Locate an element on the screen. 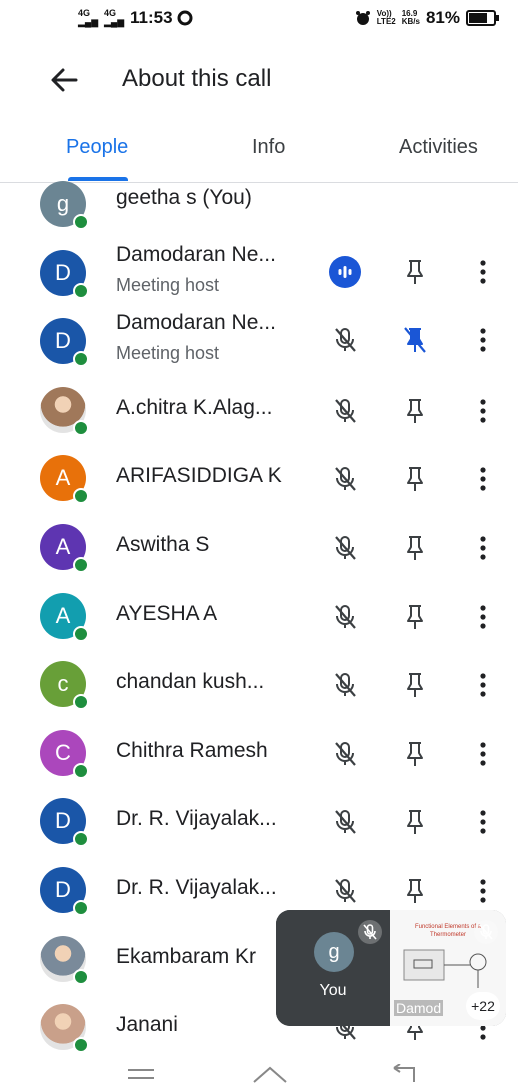 The height and width of the screenshot is (1084, 518). participant-name: Aswitha S is located at coordinates (163, 544).